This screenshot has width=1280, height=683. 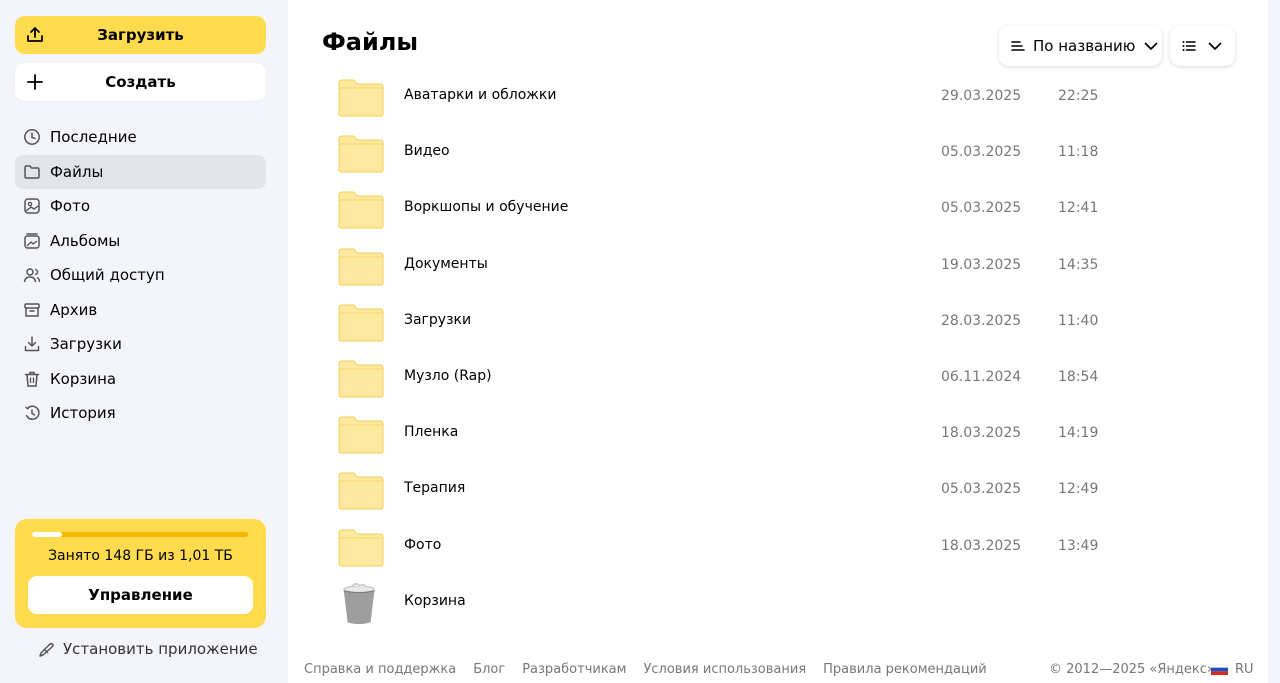 I want to click on sidebar-item-label: Архив, so click(x=74, y=309).